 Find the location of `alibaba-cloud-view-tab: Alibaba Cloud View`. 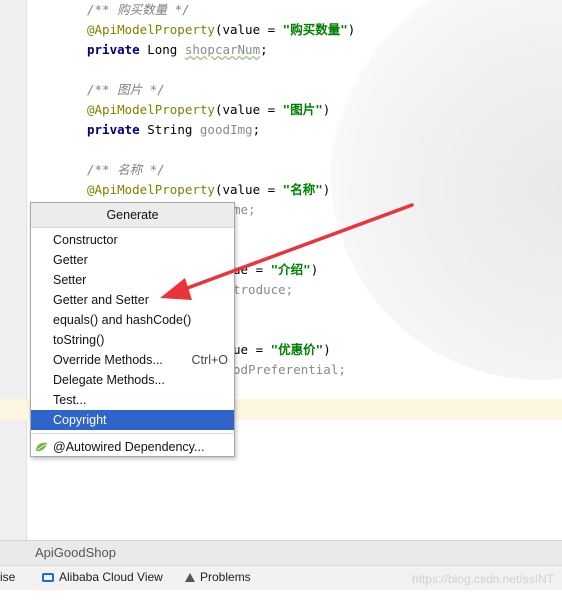

alibaba-cloud-view-tab: Alibaba Cloud View is located at coordinates (102, 577).